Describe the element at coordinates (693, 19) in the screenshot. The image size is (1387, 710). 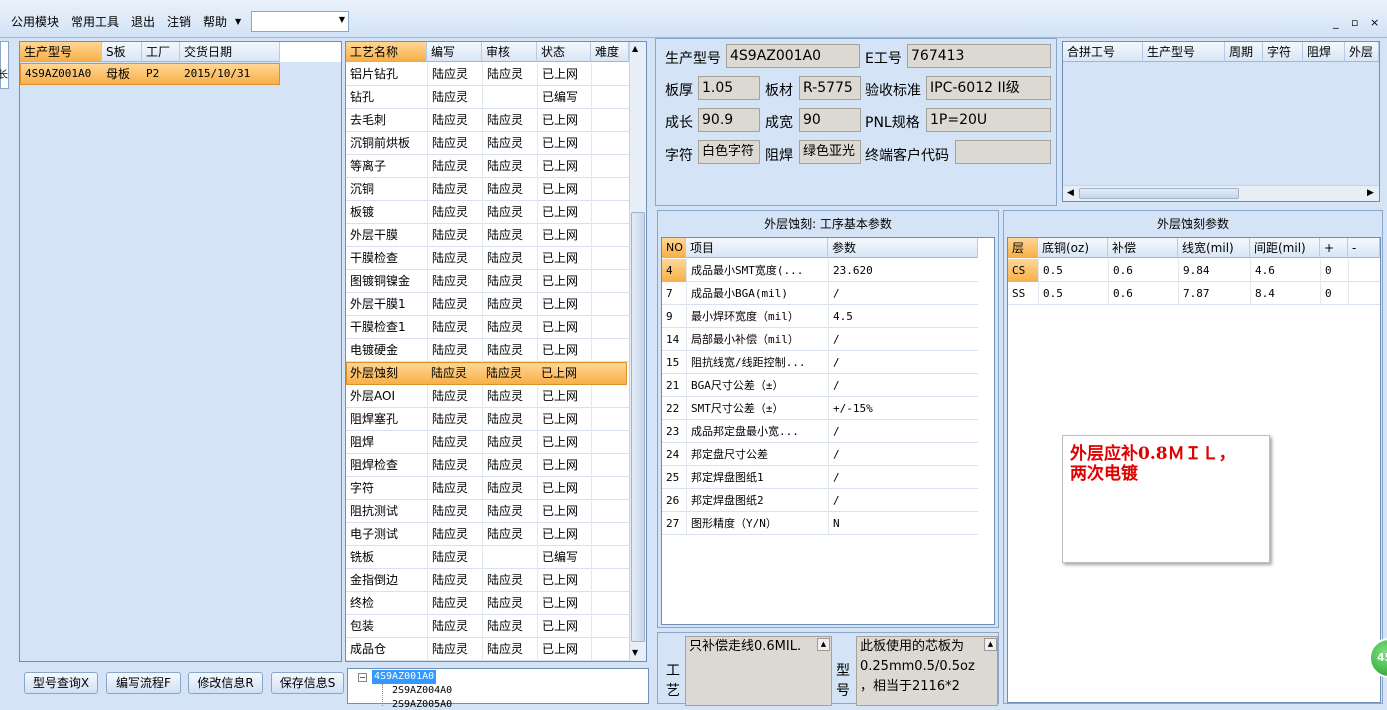
I see `menu-bar: 公用模块 常用工具 退出 注销 帮助 ▼ ▼ _ ▫ ×` at that location.